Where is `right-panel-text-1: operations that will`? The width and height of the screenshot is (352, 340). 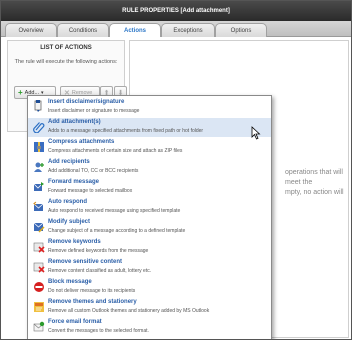 right-panel-text-1: operations that will is located at coordinates (314, 172).